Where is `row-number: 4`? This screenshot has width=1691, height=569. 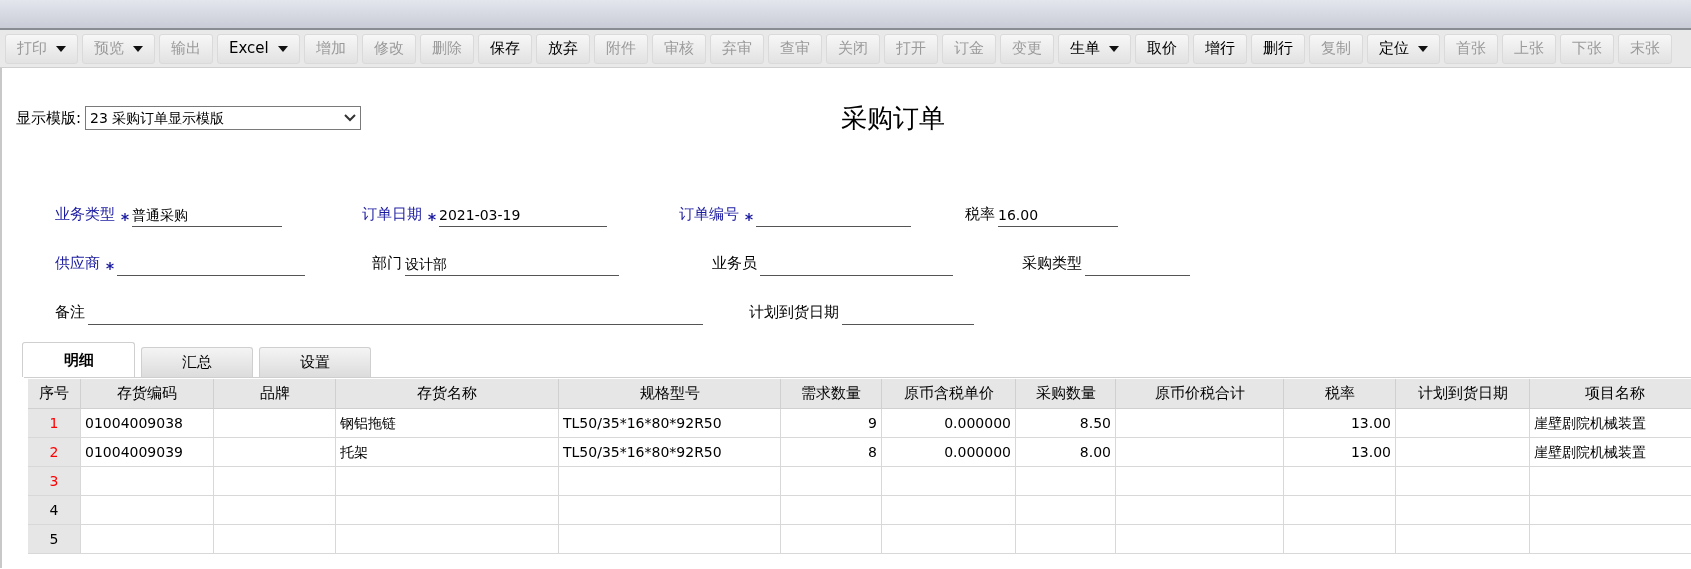
row-number: 4 is located at coordinates (54, 510).